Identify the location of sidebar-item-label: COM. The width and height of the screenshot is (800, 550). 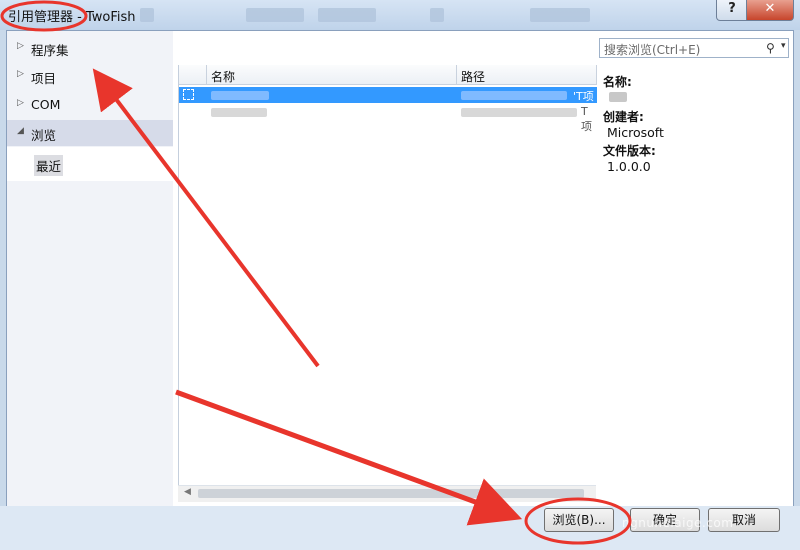
(46, 104).